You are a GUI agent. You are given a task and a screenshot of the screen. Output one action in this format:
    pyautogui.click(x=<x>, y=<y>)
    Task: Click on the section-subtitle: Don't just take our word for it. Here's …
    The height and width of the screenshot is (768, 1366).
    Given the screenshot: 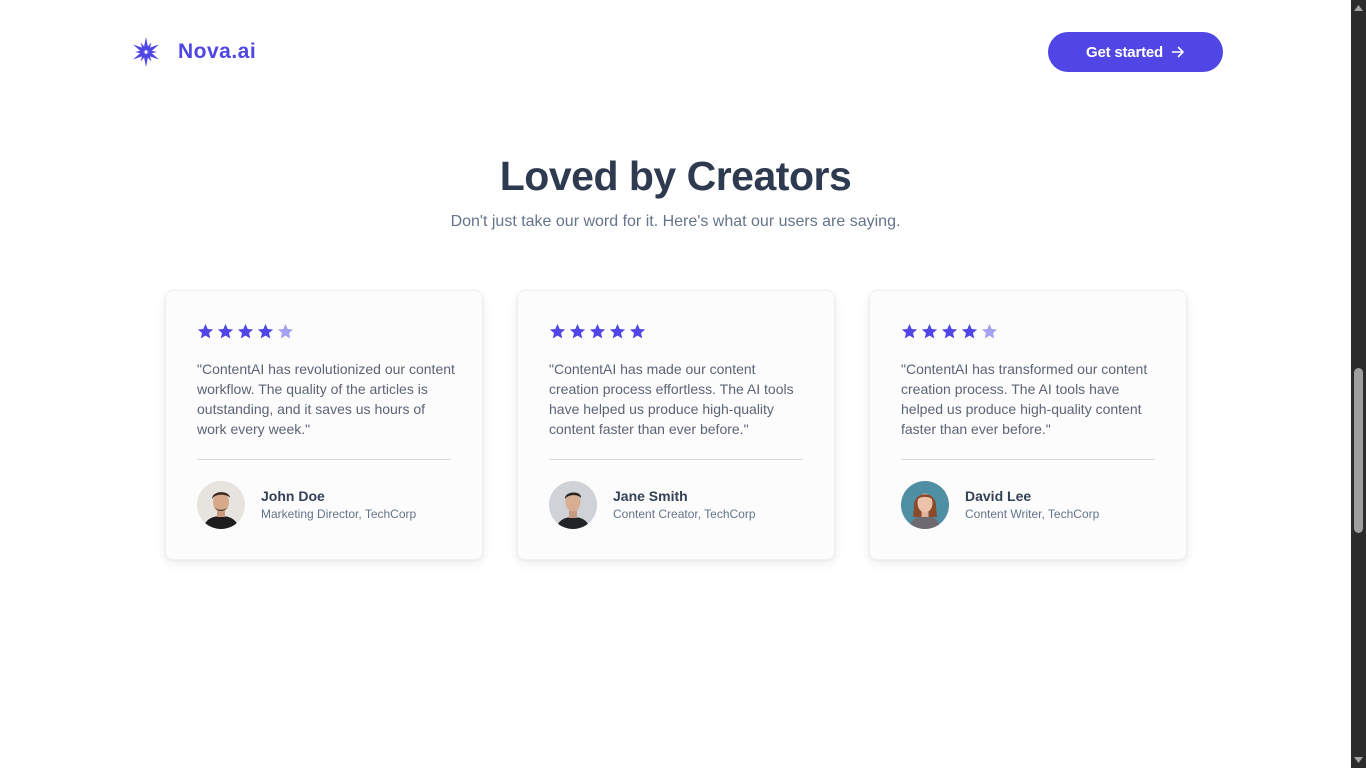 What is the action you would take?
    pyautogui.click(x=675, y=221)
    